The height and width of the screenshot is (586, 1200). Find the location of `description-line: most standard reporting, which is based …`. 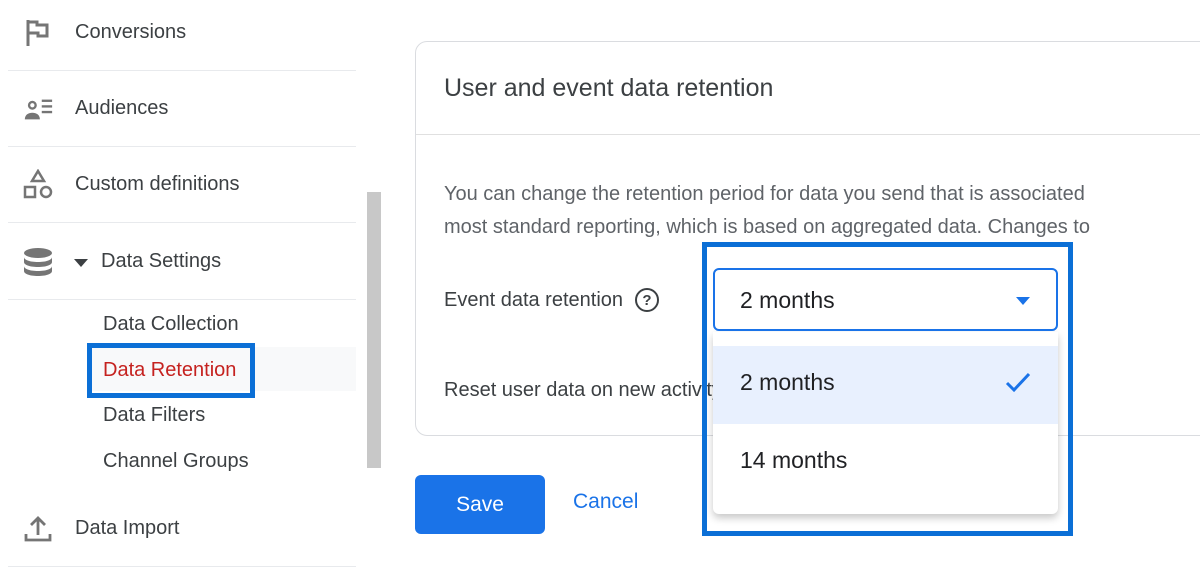

description-line: most standard reporting, which is based … is located at coordinates (767, 227).